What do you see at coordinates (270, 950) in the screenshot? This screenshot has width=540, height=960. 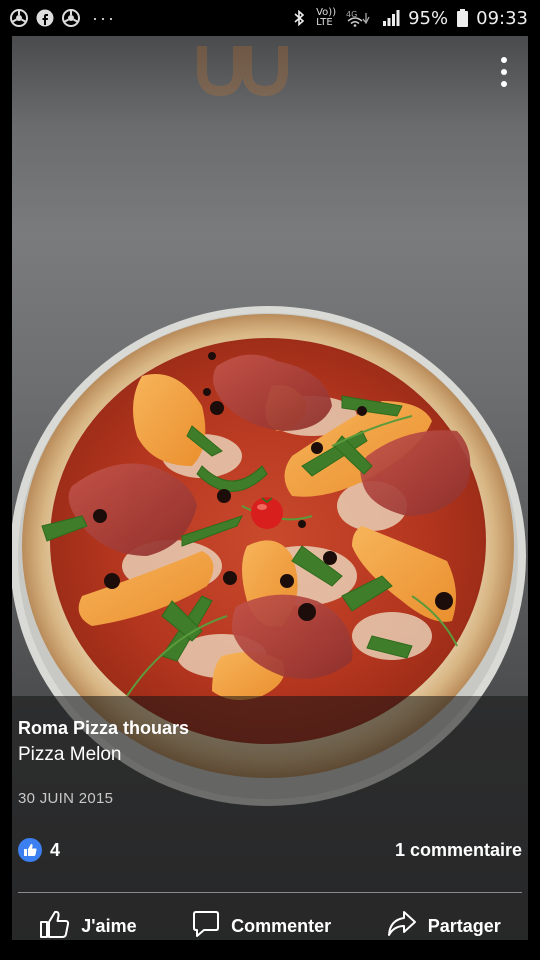 I see `bottom-edge` at bounding box center [270, 950].